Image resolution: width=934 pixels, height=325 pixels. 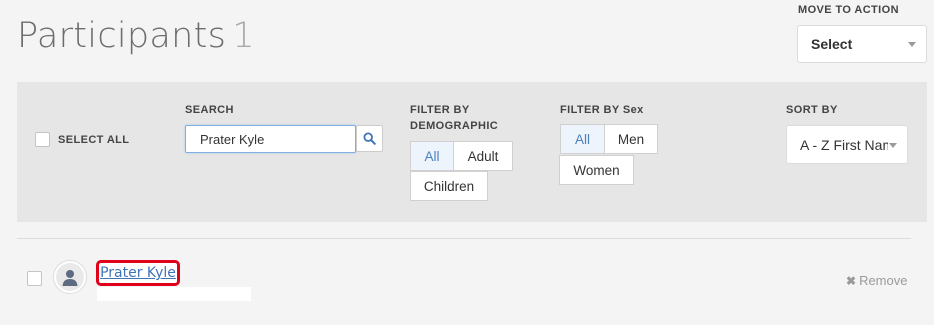 What do you see at coordinates (122, 36) in the screenshot?
I see `page-title-text: Participants` at bounding box center [122, 36].